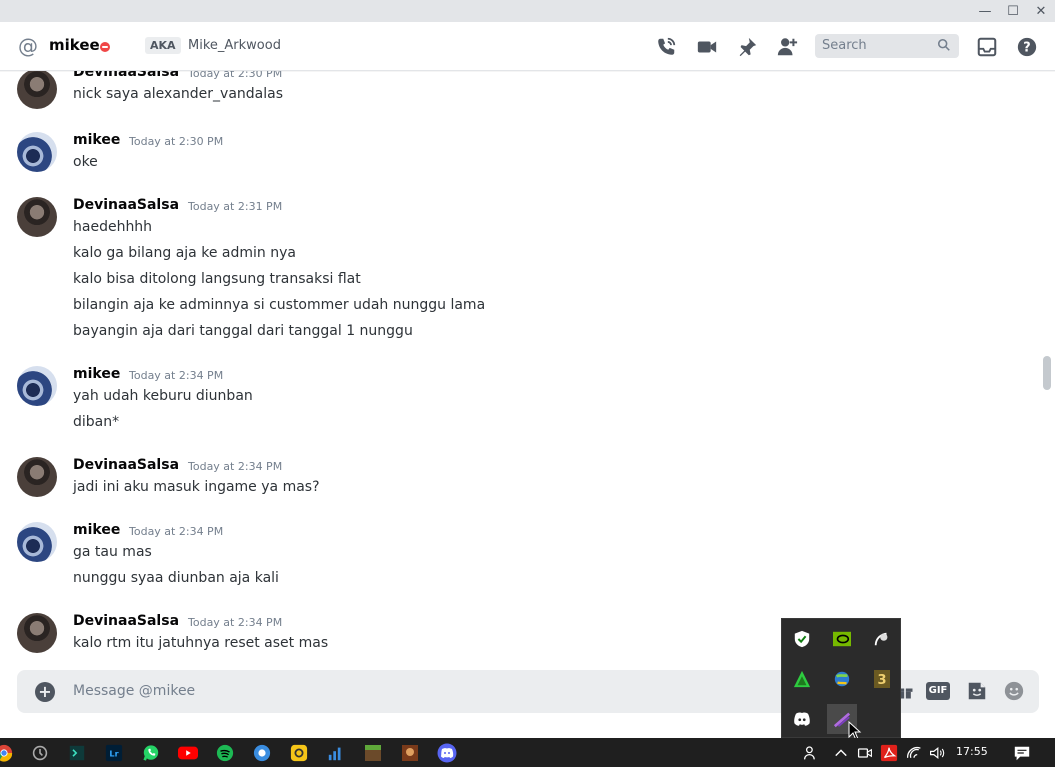 This screenshot has width=1055, height=767. I want to click on message-text: nunggu syaa diunban aja kali, so click(176, 578).